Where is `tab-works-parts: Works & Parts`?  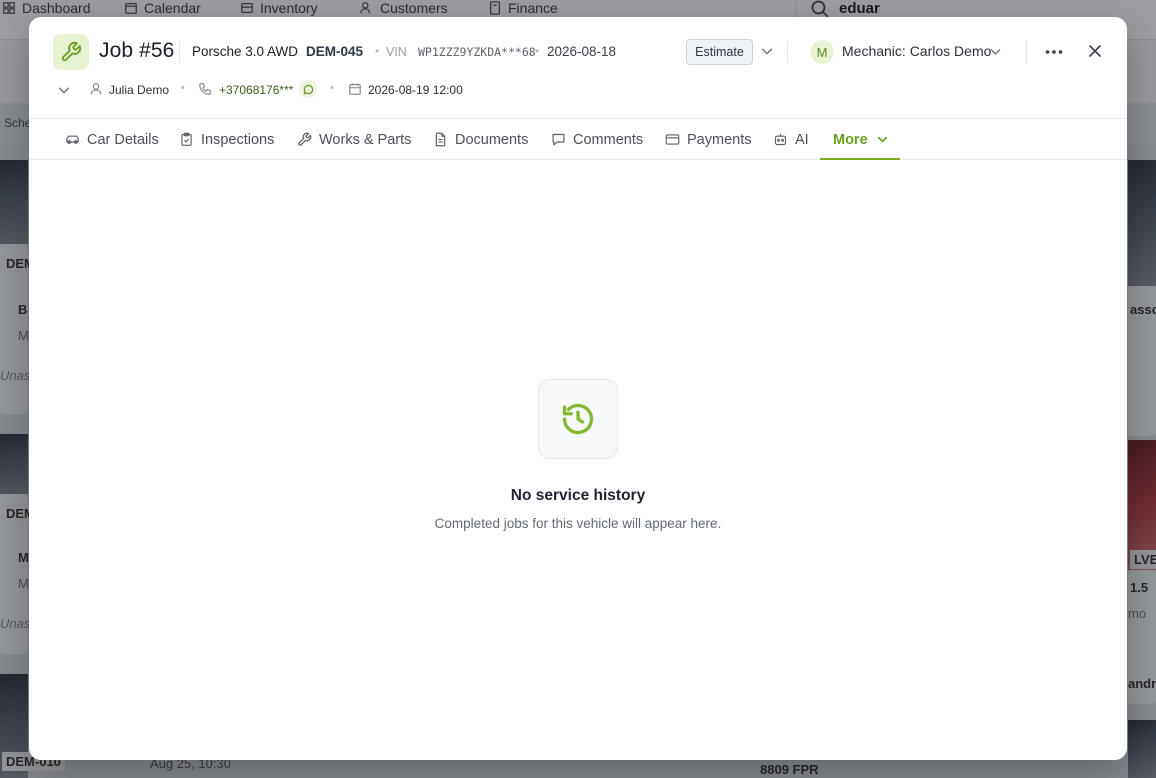 tab-works-parts: Works & Parts is located at coordinates (354, 139).